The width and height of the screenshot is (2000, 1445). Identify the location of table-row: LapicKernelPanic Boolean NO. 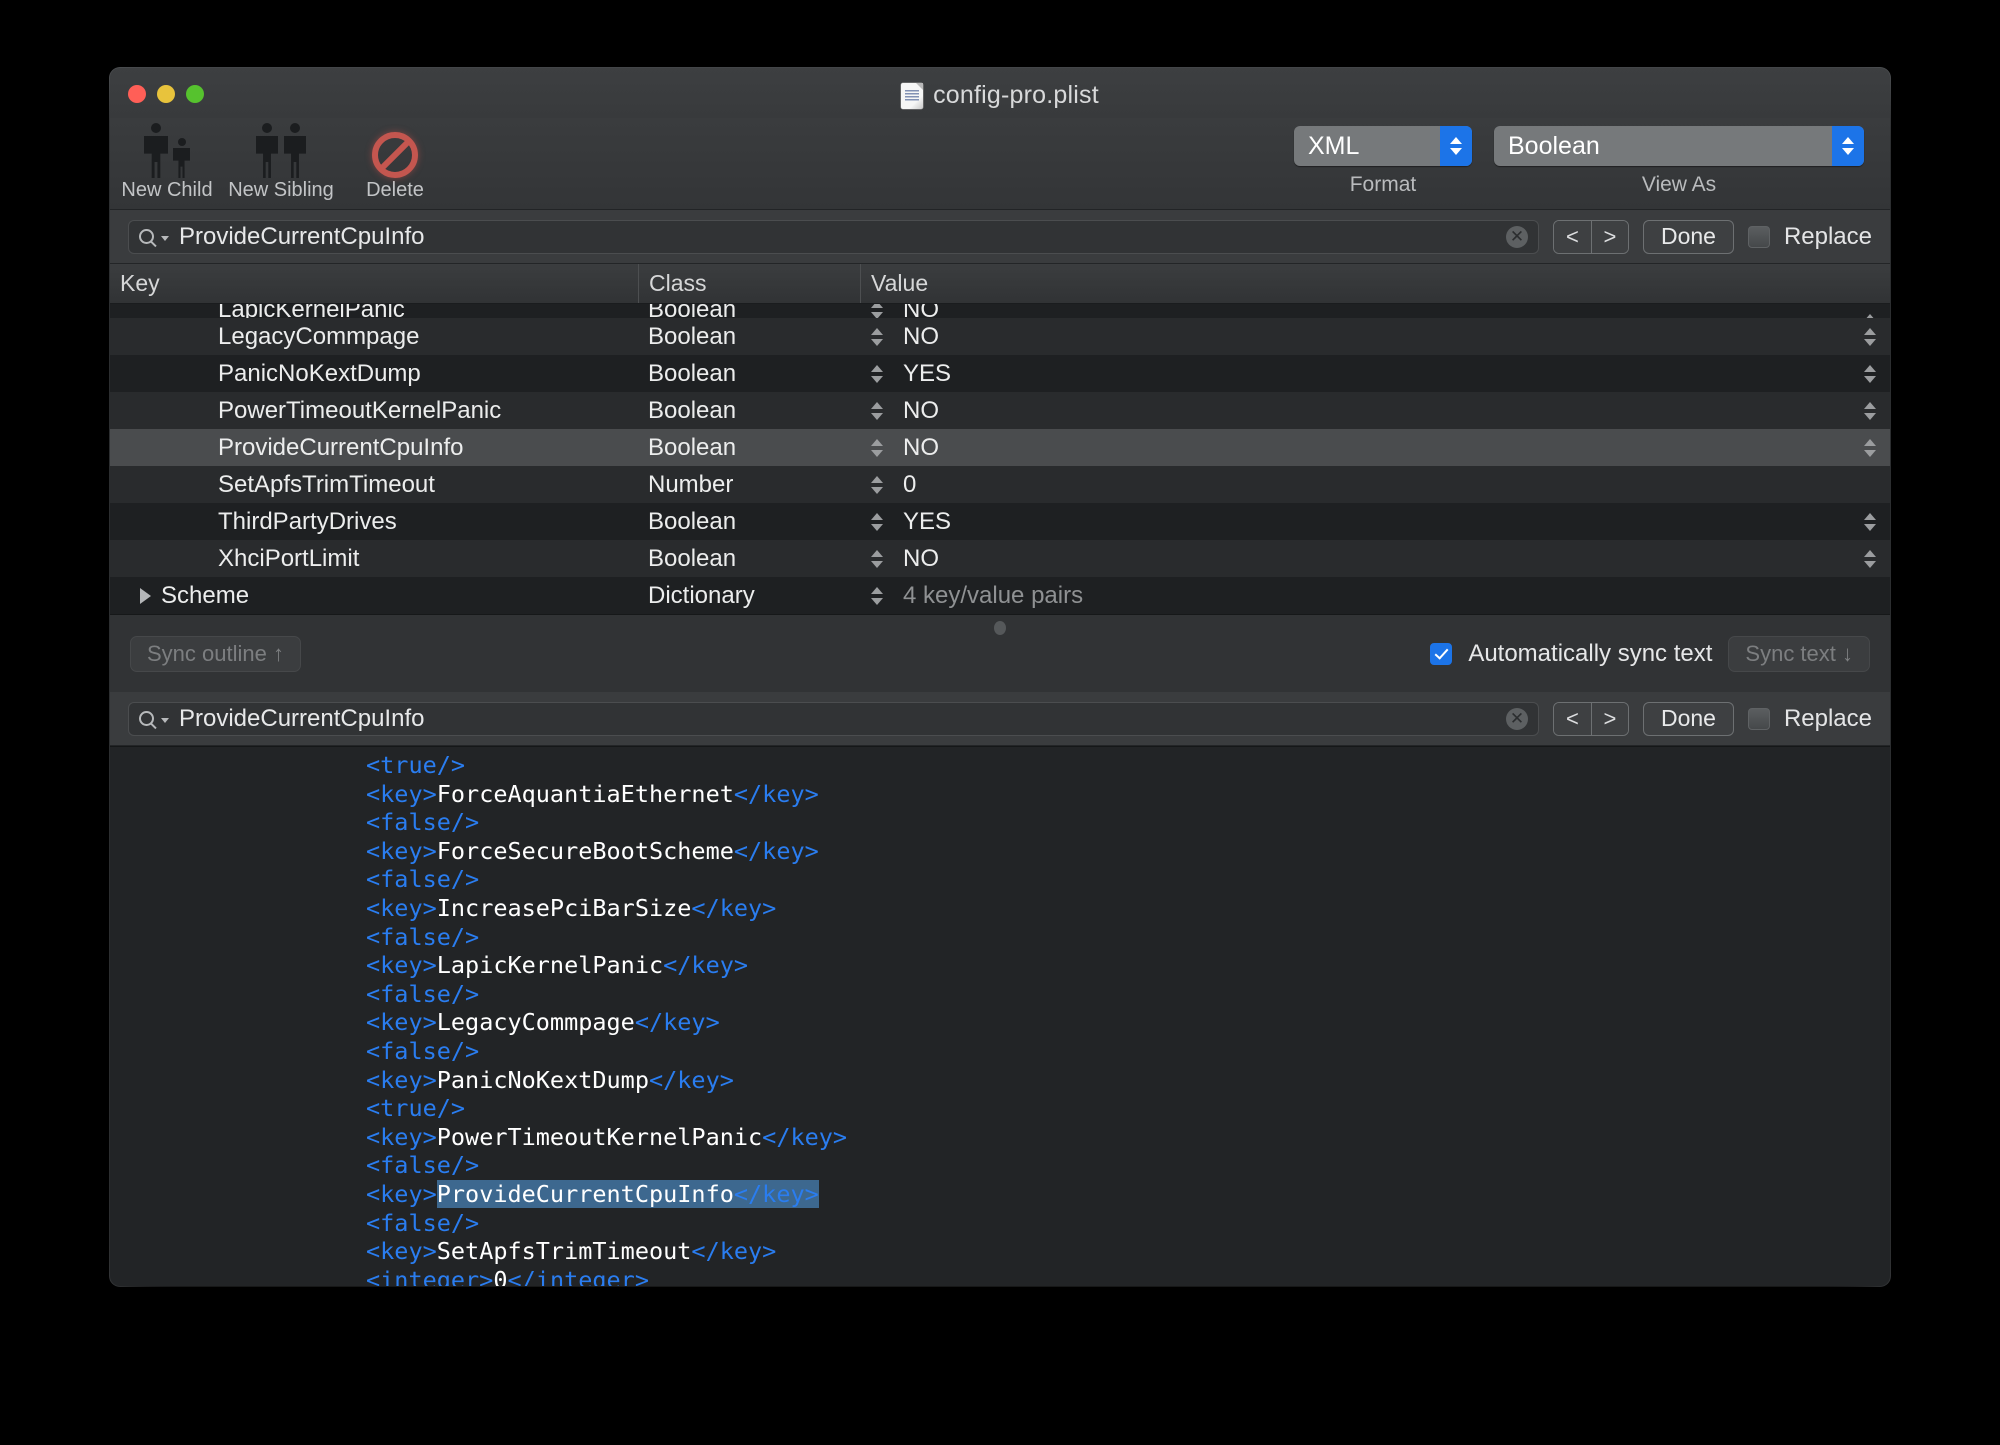
(1000, 318).